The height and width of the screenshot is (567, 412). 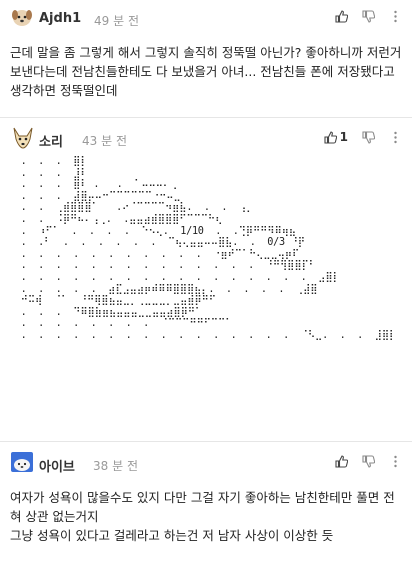 What do you see at coordinates (22, 138) in the screenshot?
I see `fox-avatar-icon` at bounding box center [22, 138].